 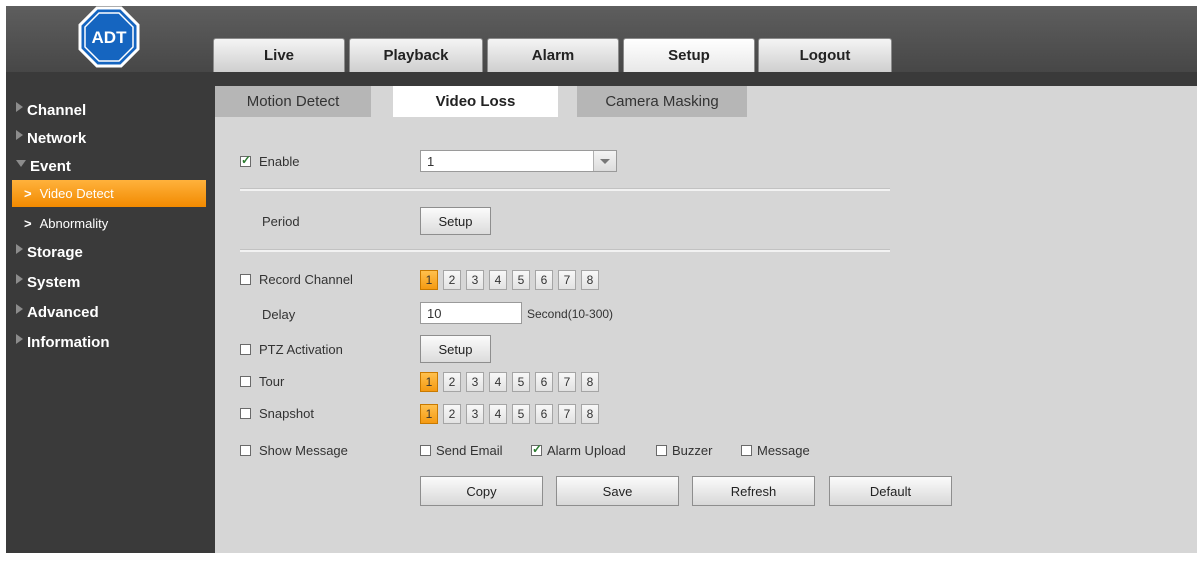 I want to click on sidebar-item-advanced: Advanced, so click(x=110, y=312).